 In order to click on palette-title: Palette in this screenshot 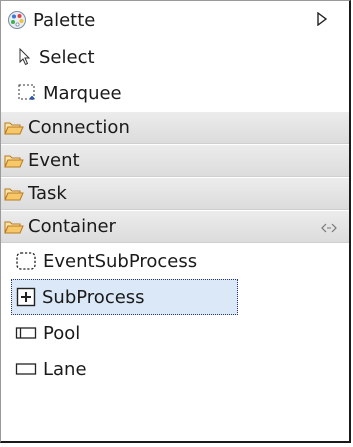, I will do `click(64, 20)`.